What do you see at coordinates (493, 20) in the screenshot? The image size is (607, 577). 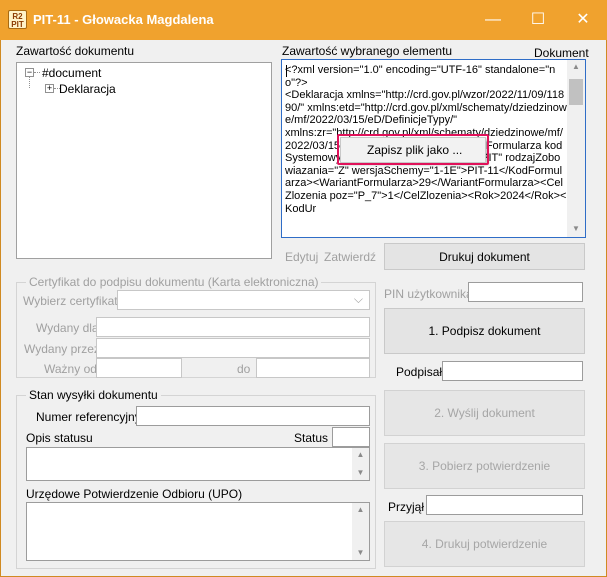 I see `minimize-icon: —` at bounding box center [493, 20].